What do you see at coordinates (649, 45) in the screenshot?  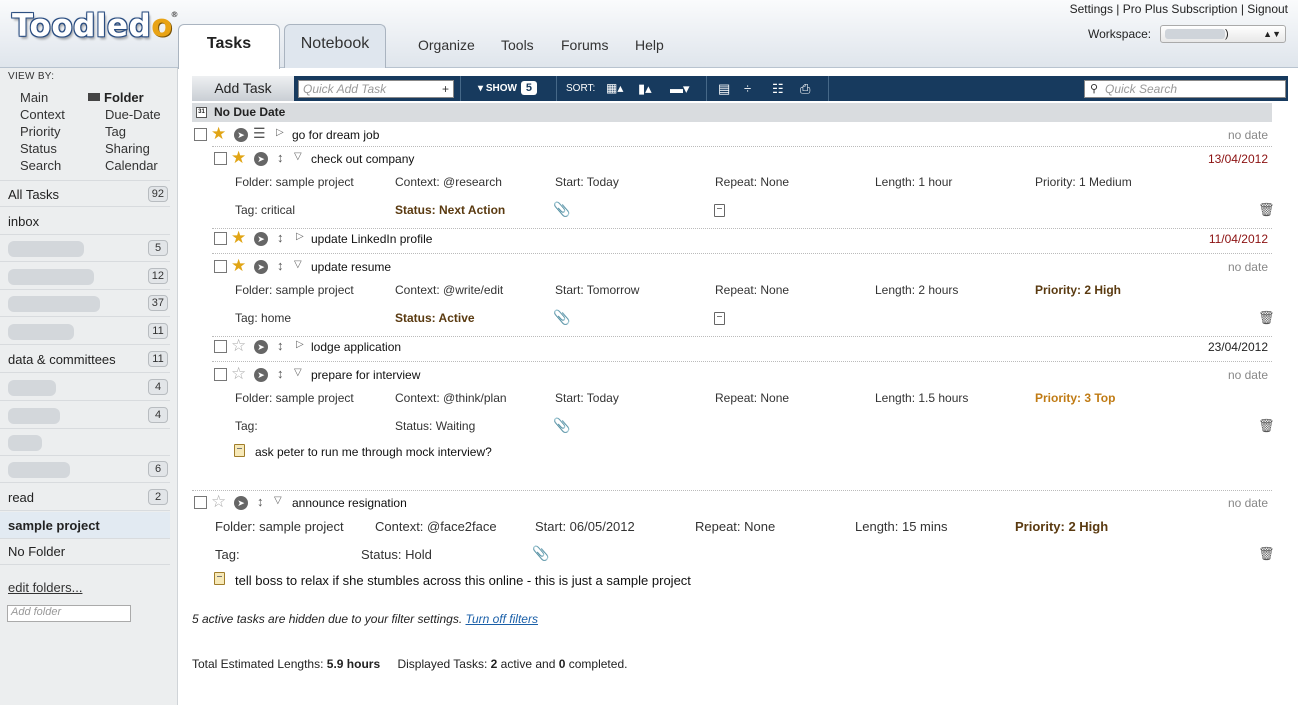 I see `nav-help: Help` at bounding box center [649, 45].